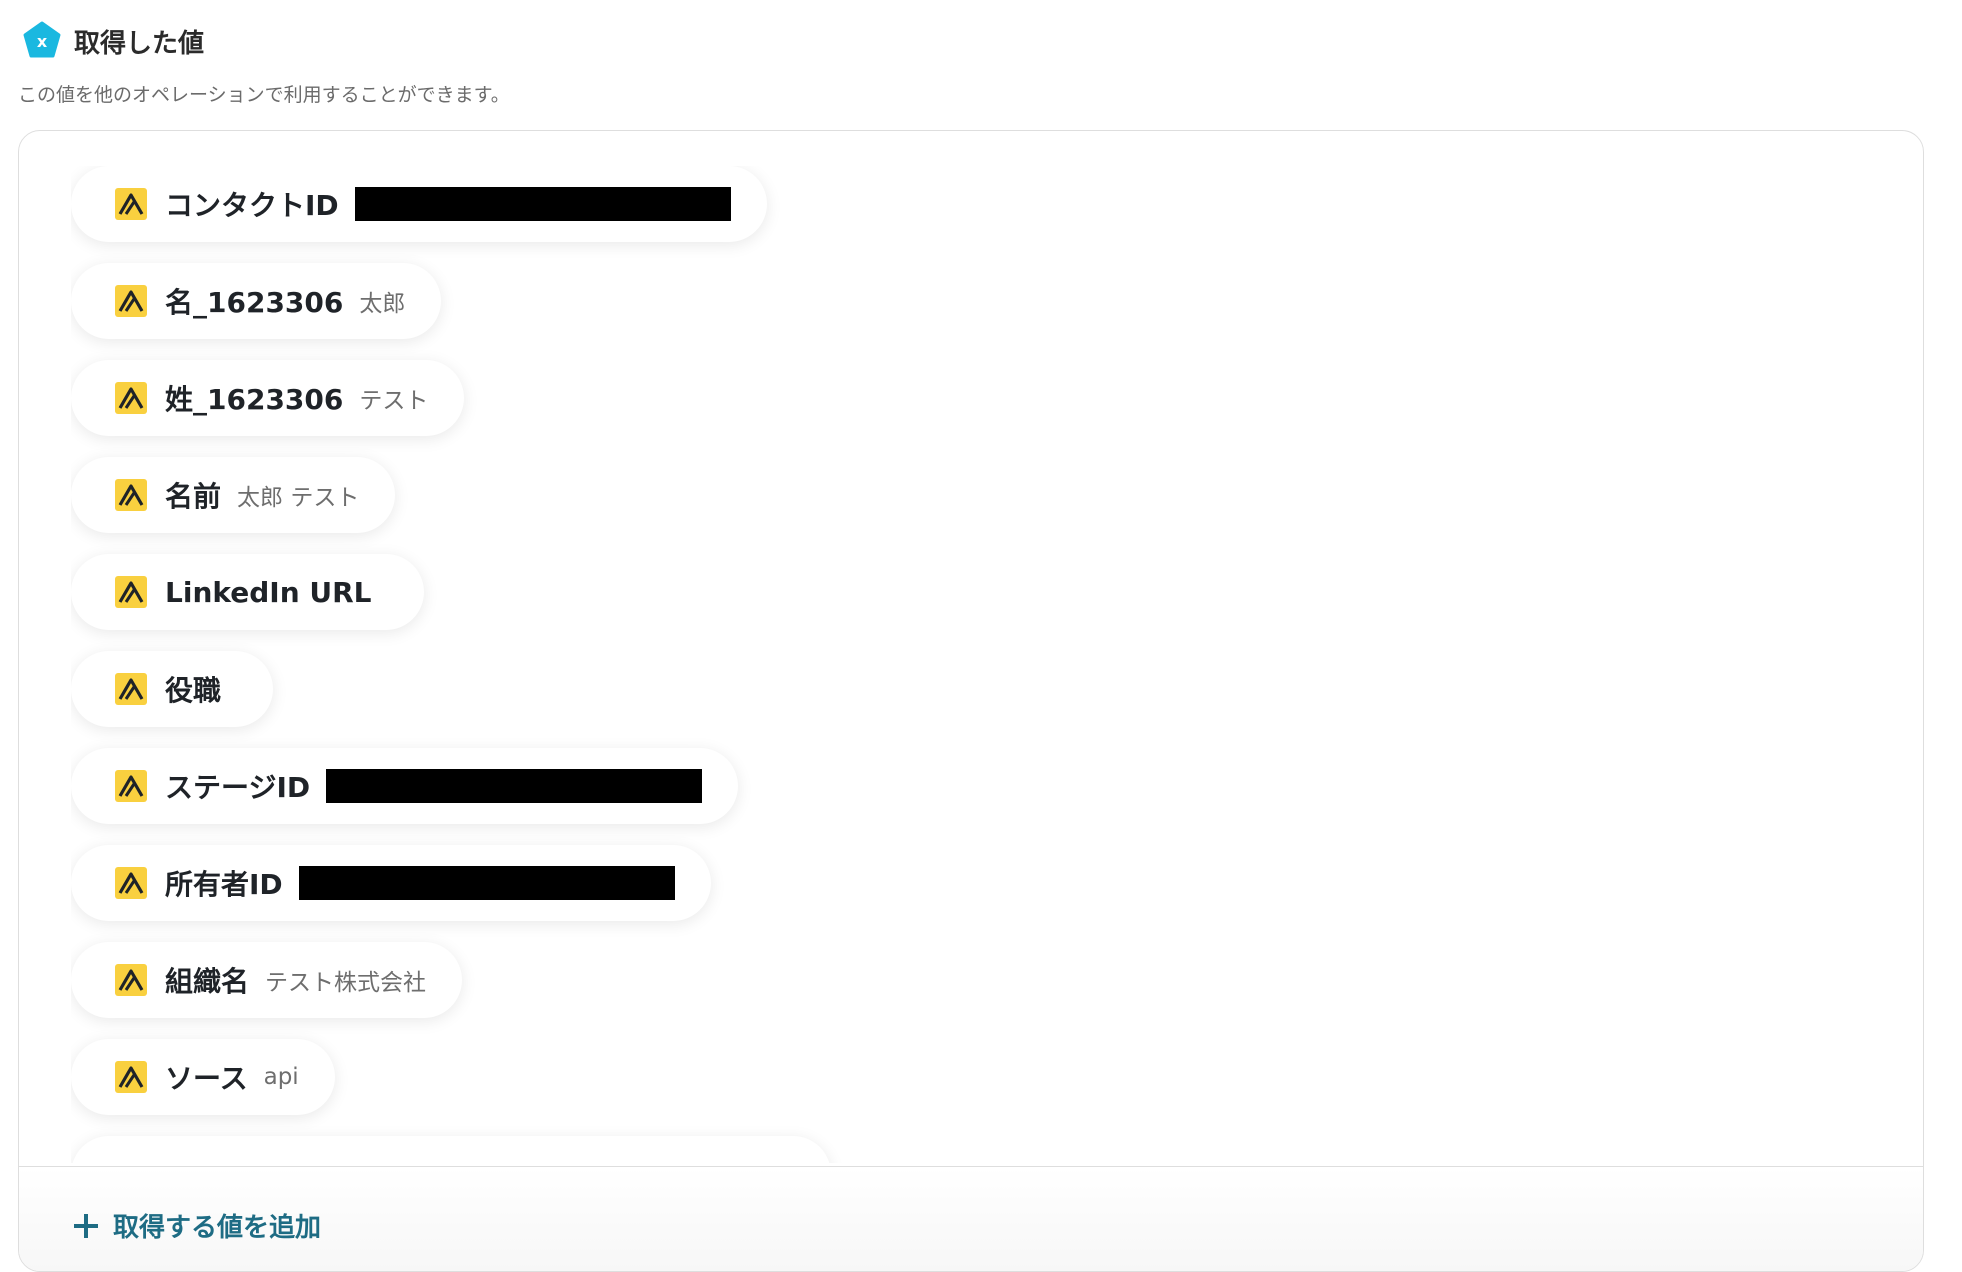 This screenshot has height=1272, width=1962. I want to click on value-chip-label: 名前, so click(193, 496).